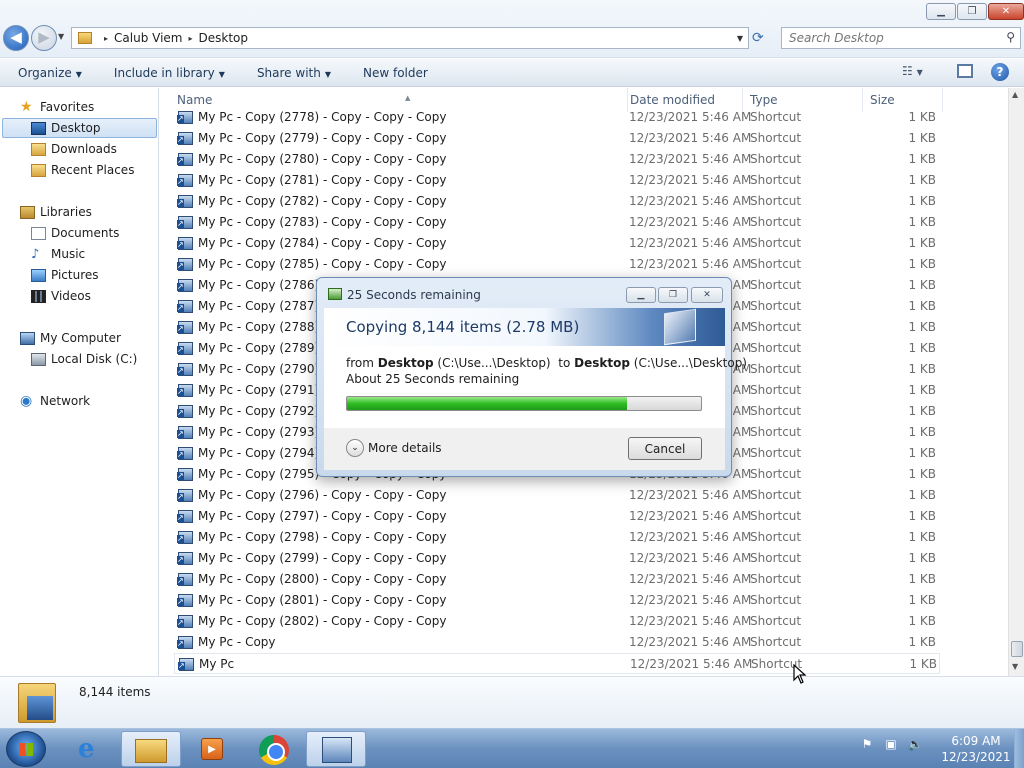 The width and height of the screenshot is (1024, 768). Describe the element at coordinates (602, 363) in the screenshot. I see `destination-name: Desktop` at that location.